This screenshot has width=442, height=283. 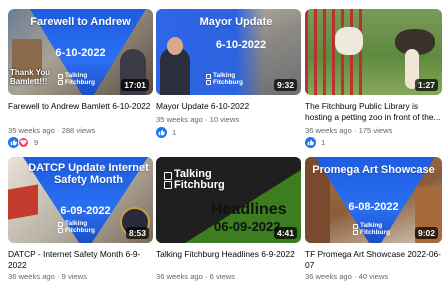 I want to click on thumbnail-title: Promega Art Showcase, so click(x=373, y=170).